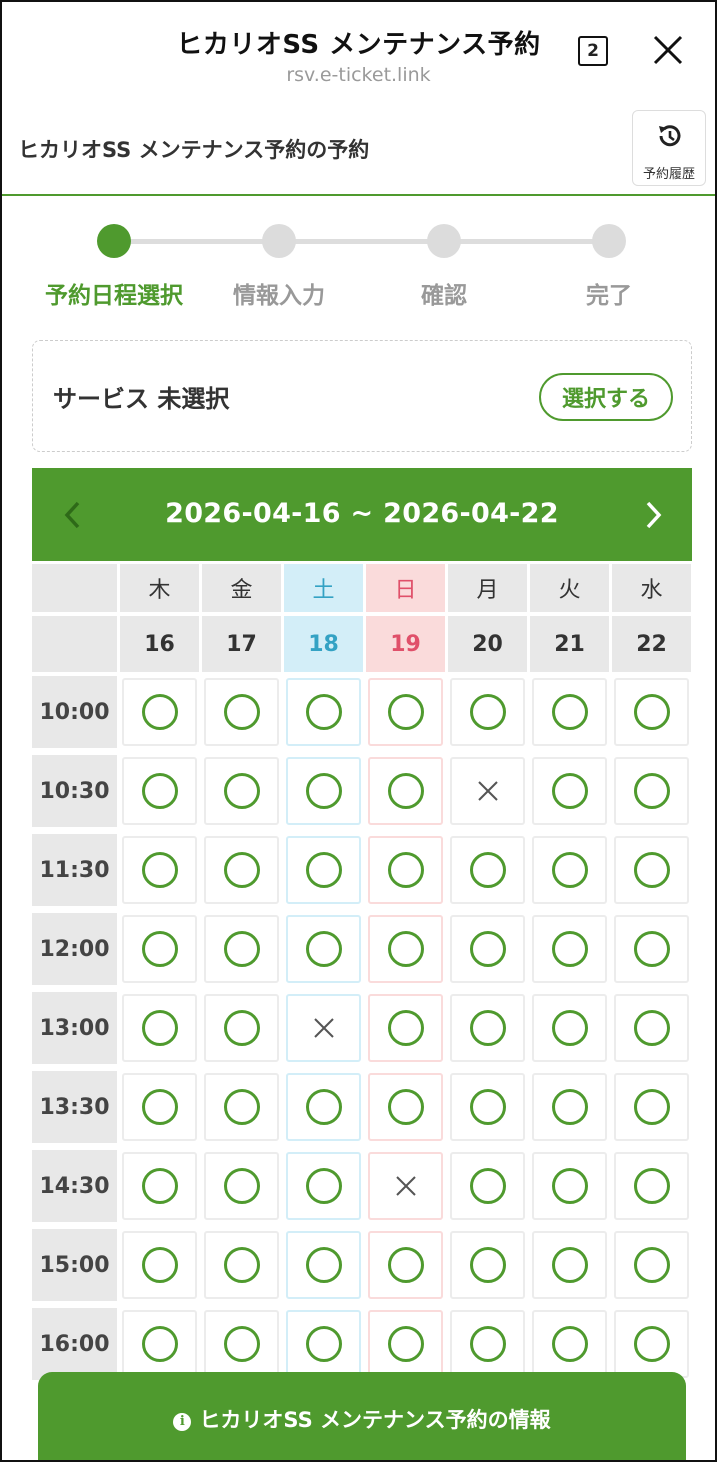 The image size is (717, 1462). I want to click on time-label: 13:30, so click(74, 1107).